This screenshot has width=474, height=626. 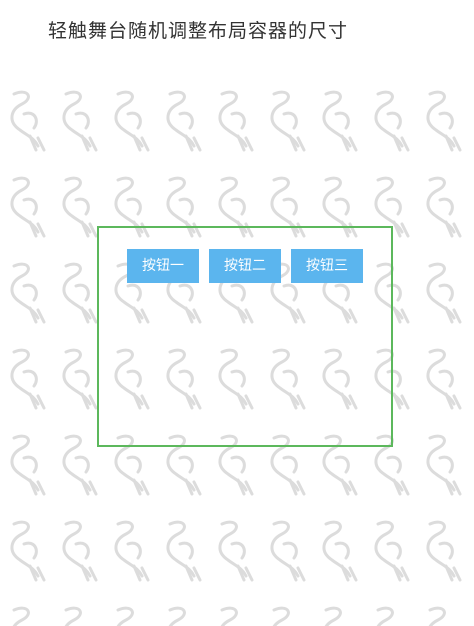 I want to click on button-two: 按钮二, so click(x=245, y=266).